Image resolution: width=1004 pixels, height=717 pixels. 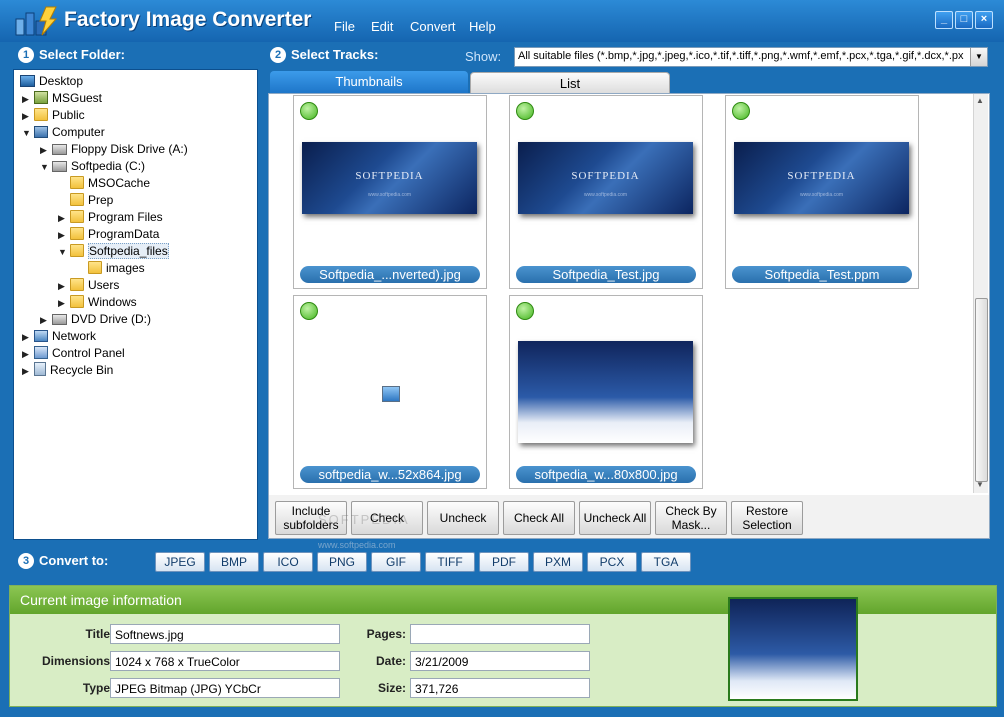 What do you see at coordinates (964, 20) in the screenshot?
I see `maximize-button: □` at bounding box center [964, 20].